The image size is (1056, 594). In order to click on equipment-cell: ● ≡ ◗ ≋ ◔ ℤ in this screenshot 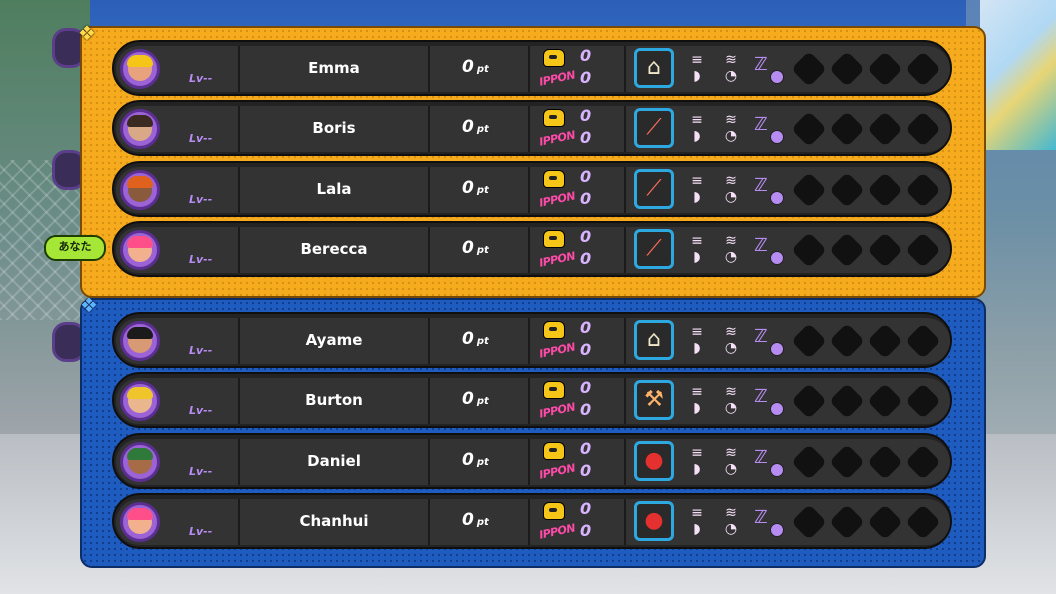, I will do `click(788, 522)`.